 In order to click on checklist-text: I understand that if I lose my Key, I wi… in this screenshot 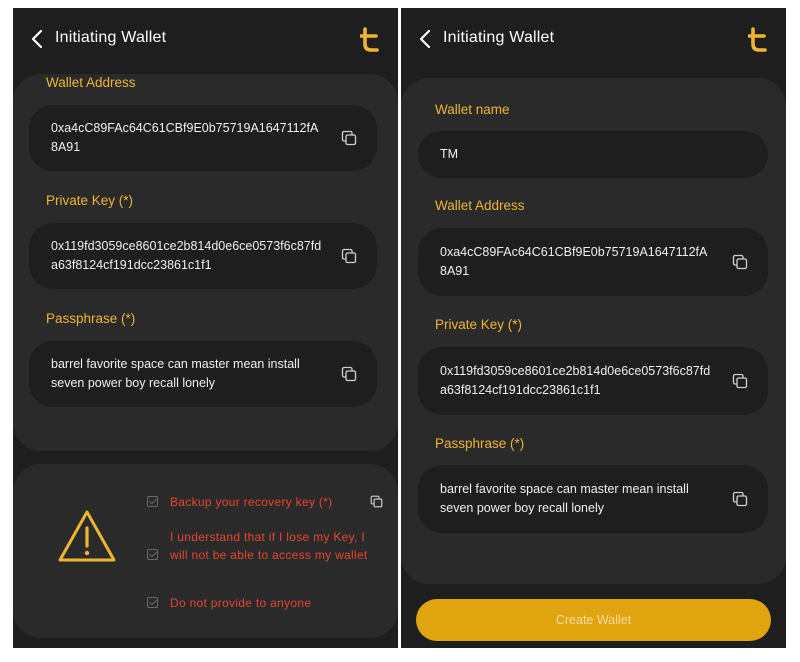, I will do `click(269, 546)`.